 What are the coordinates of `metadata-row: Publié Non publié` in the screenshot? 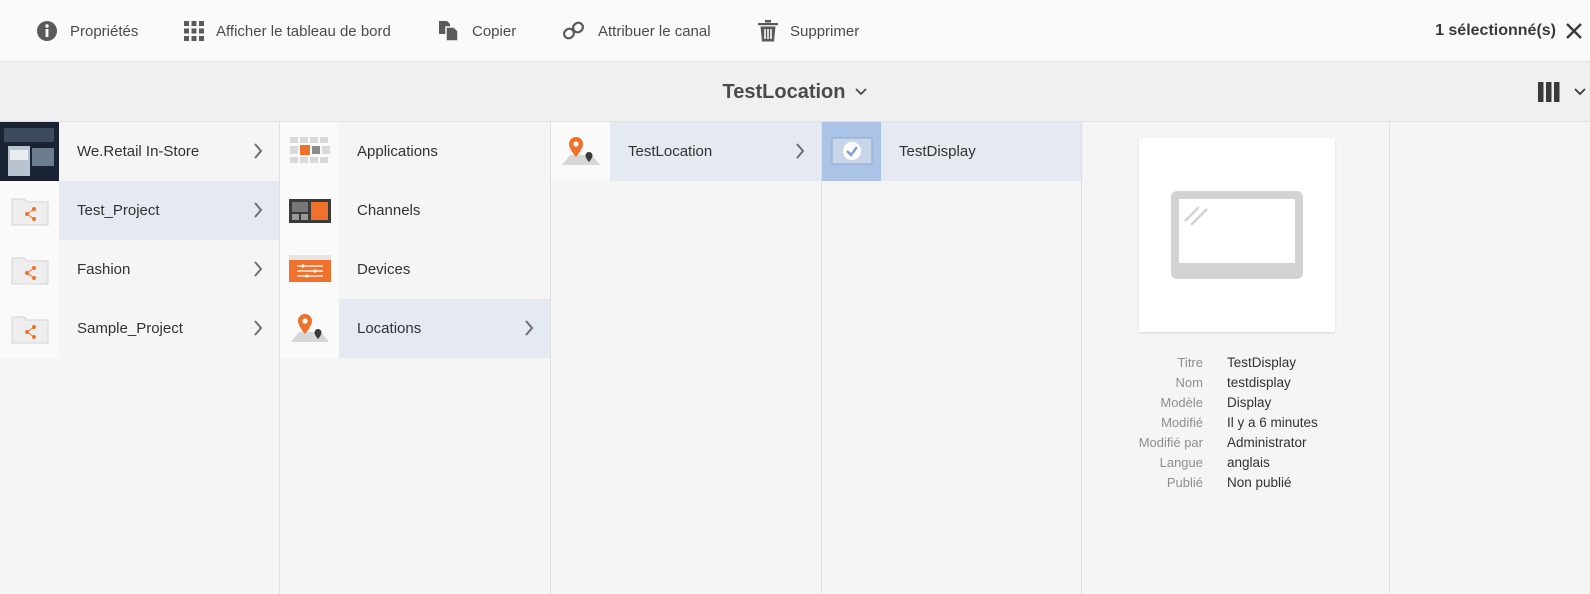 It's located at (1236, 482).